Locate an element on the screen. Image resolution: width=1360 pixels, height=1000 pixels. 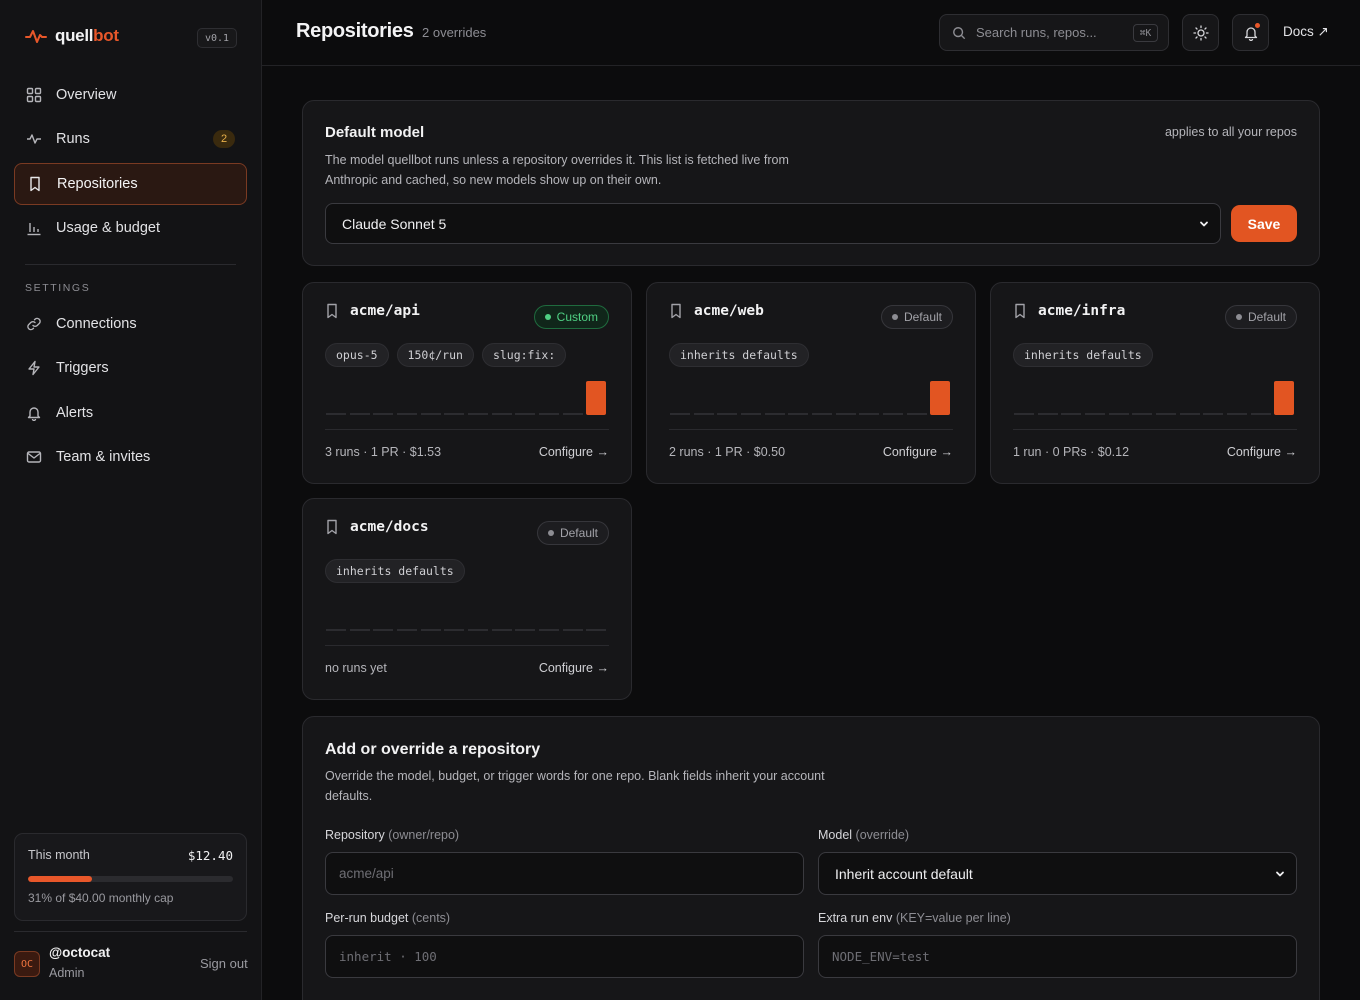
mail-icon is located at coordinates (34, 457).